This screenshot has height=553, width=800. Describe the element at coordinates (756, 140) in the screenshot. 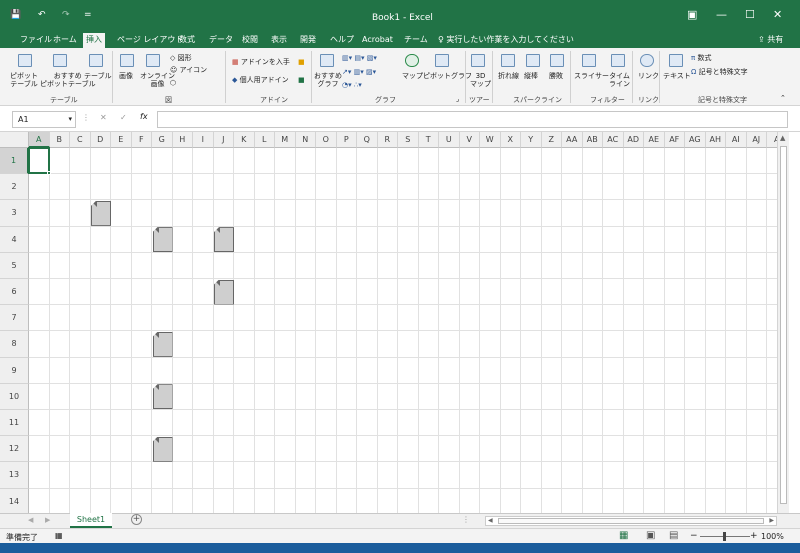

I see `column-header: AJ` at that location.